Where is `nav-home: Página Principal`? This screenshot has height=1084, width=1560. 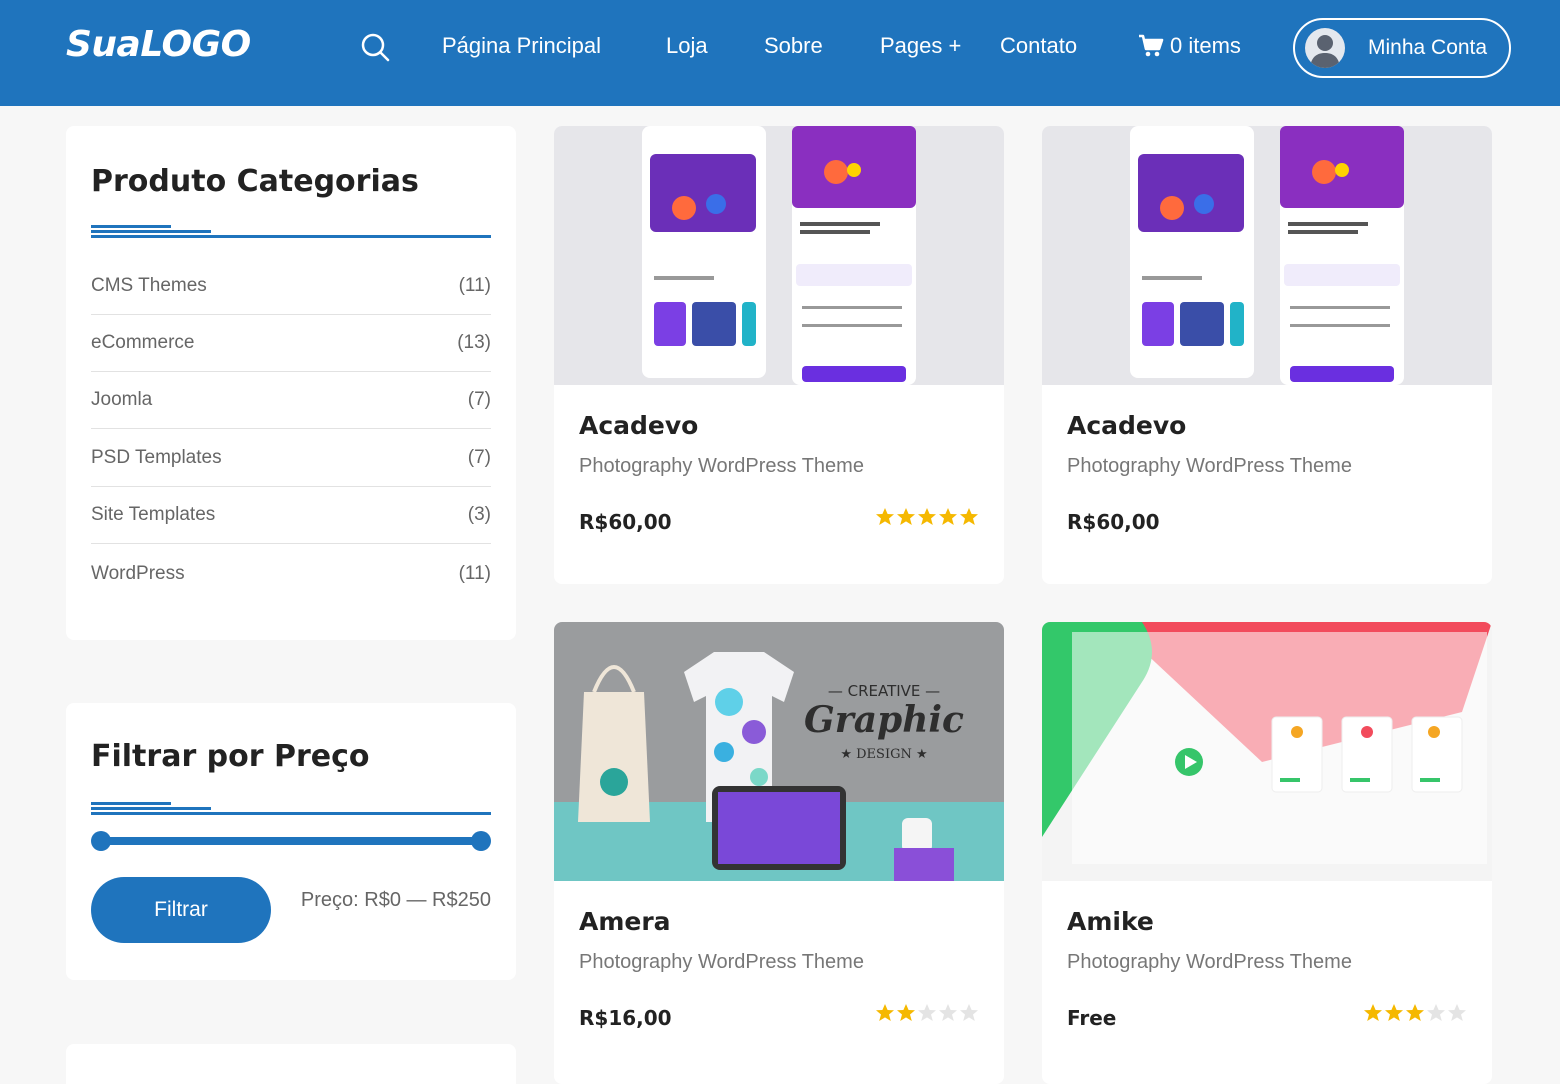
nav-home: Página Principal is located at coordinates (521, 46).